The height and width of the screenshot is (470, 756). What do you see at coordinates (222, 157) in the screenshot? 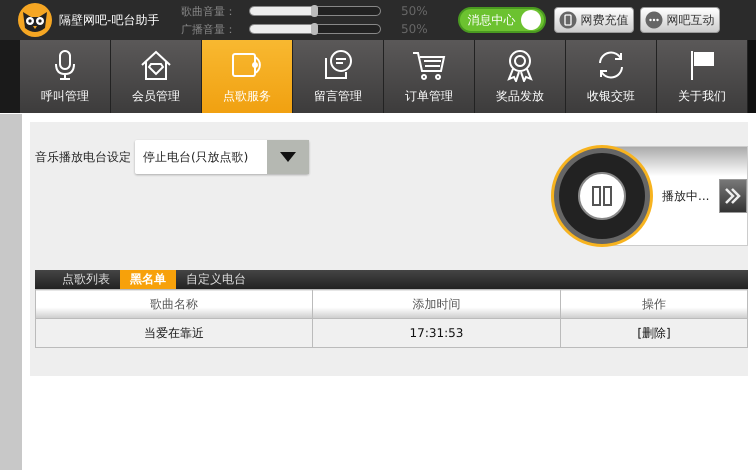
I see `radio-station-dropdown: 停止电台(只放点歌)` at bounding box center [222, 157].